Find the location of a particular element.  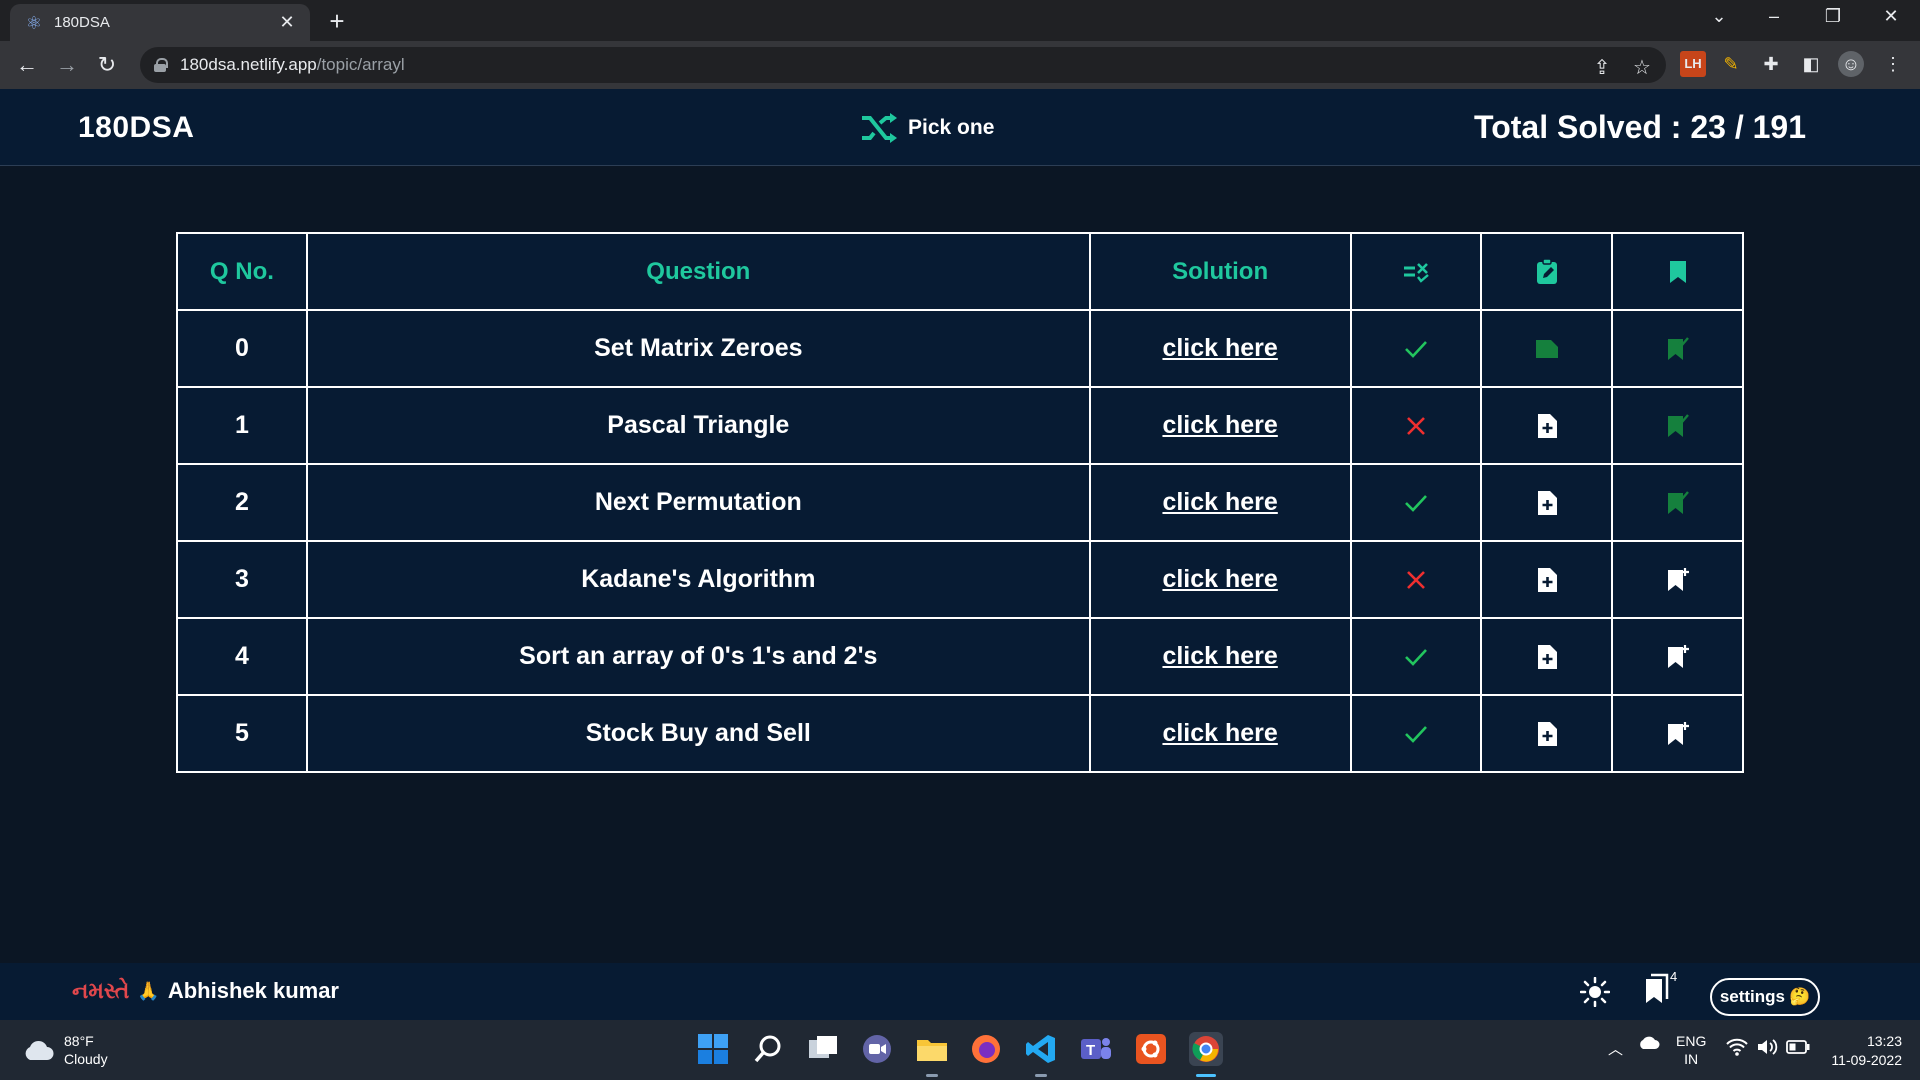

question-title: Kadane's Algorithm is located at coordinates (698, 579).